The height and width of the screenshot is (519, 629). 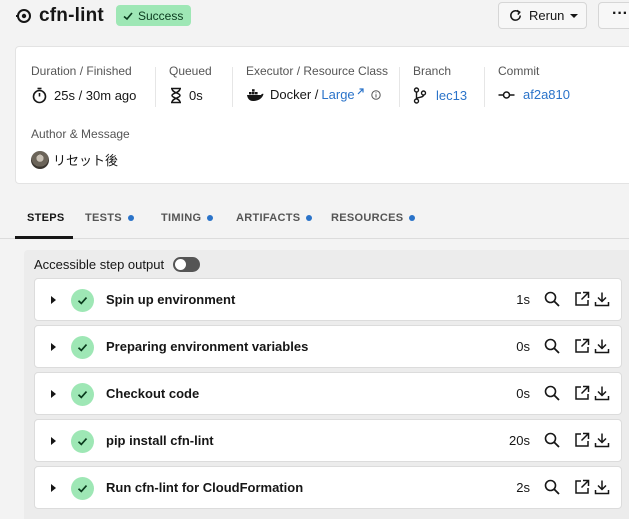 I want to click on active-tab-underline, so click(x=44, y=237).